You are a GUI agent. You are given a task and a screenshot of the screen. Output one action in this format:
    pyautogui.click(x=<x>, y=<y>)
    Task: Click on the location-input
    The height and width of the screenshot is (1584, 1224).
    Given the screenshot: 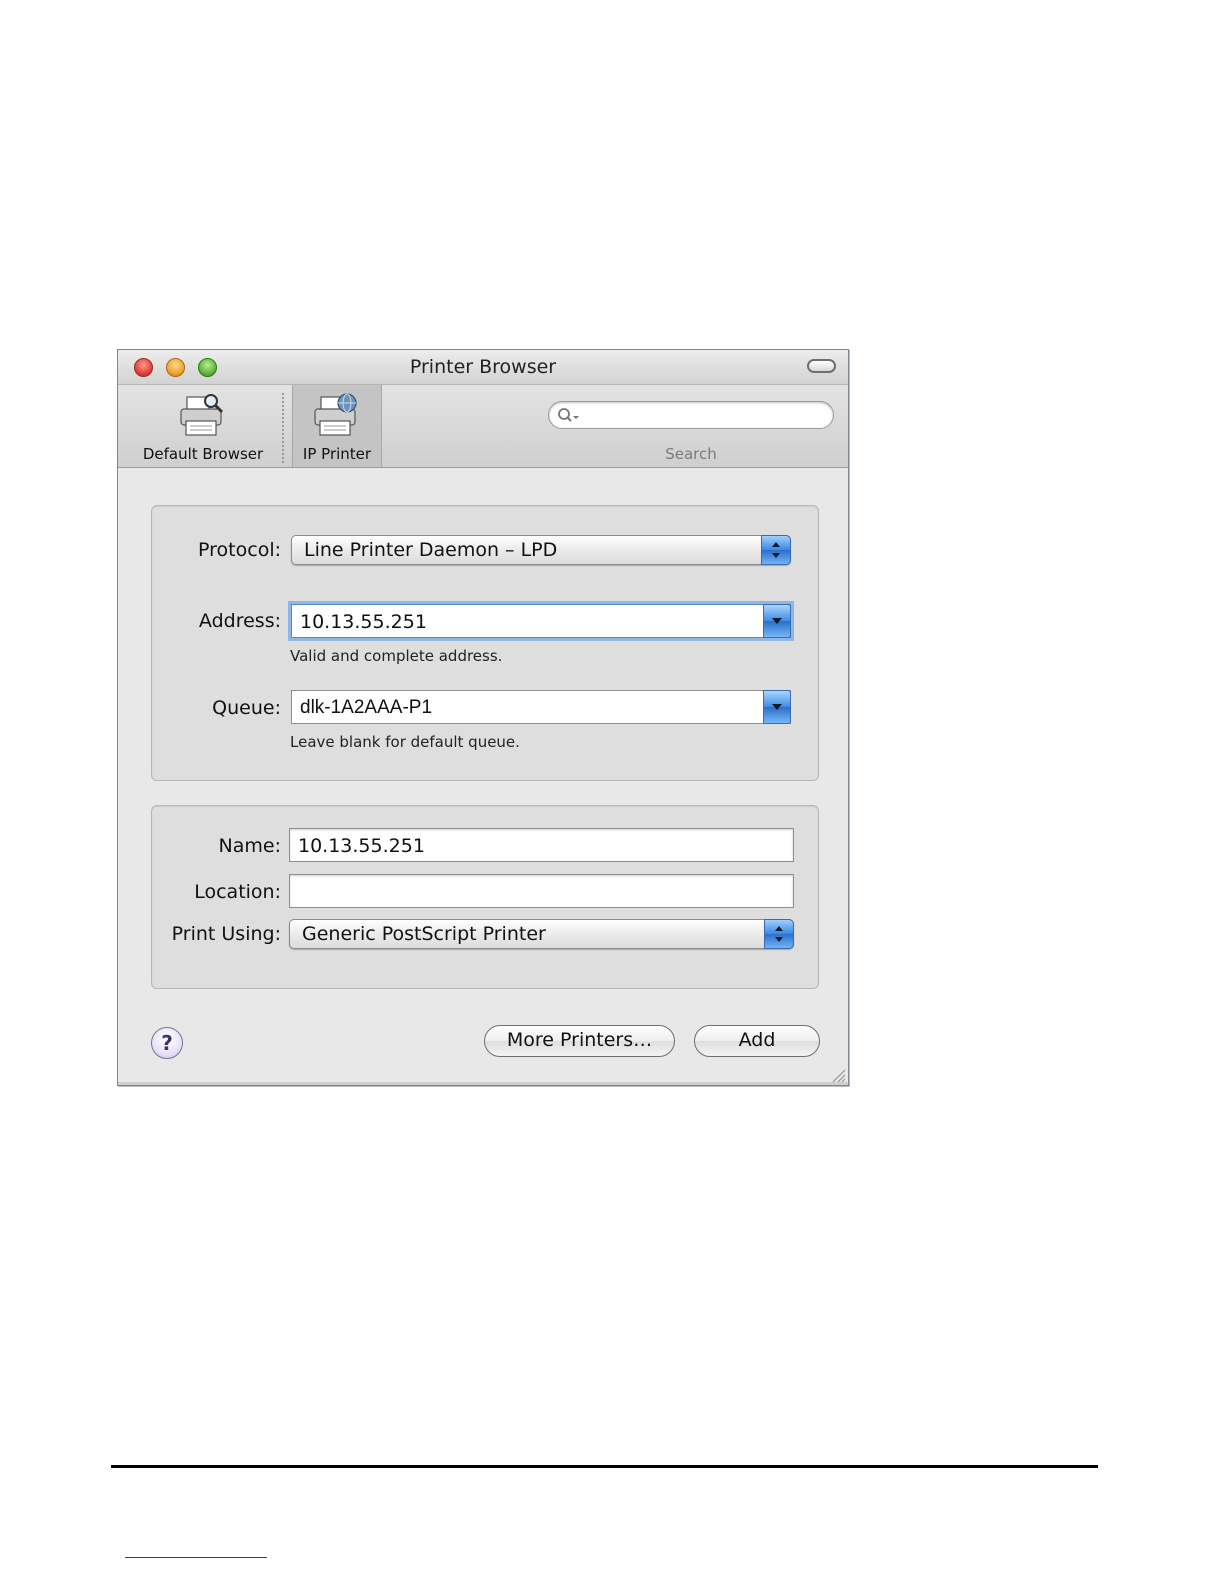 What is the action you would take?
    pyautogui.click(x=538, y=892)
    